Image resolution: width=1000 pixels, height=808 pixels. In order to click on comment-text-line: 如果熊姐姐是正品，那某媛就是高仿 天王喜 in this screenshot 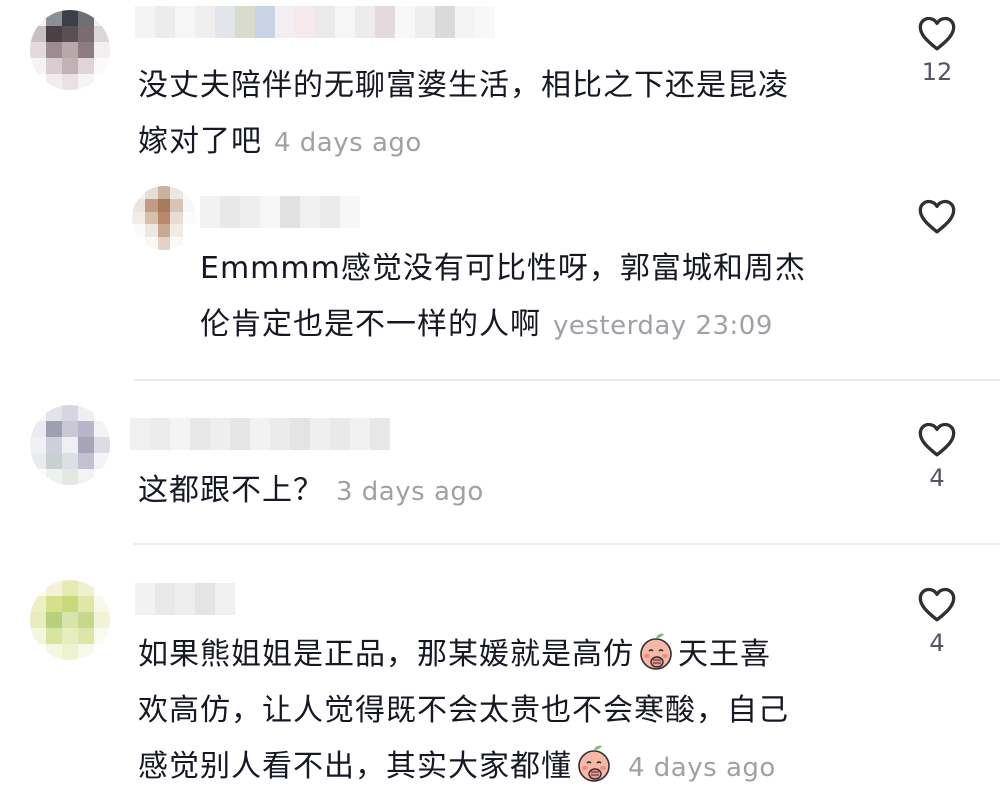, I will do `click(518, 655)`.